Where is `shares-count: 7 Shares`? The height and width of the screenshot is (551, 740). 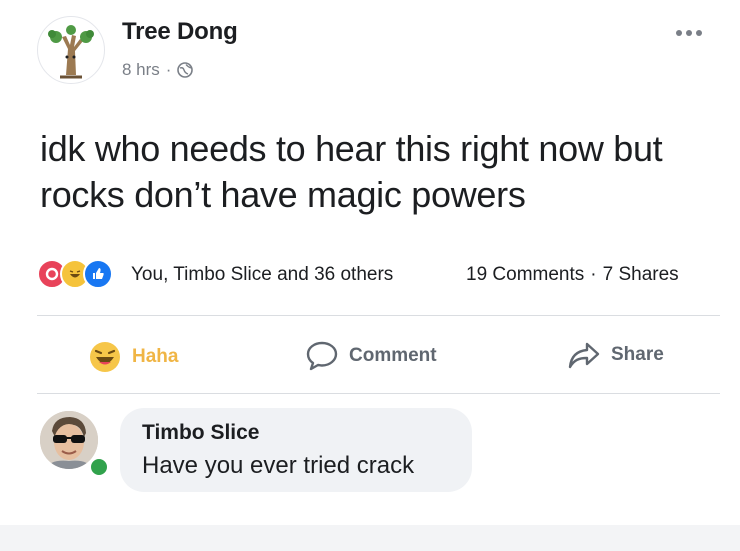
shares-count: 7 Shares is located at coordinates (641, 275).